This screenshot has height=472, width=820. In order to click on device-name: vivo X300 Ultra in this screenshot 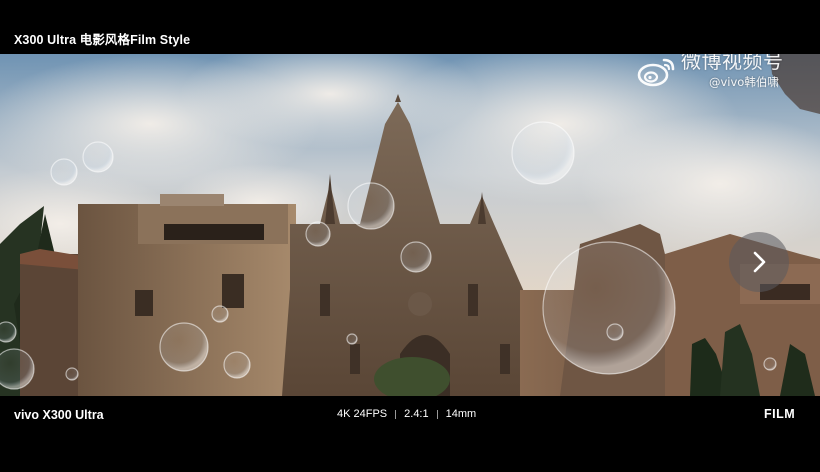, I will do `click(59, 415)`.